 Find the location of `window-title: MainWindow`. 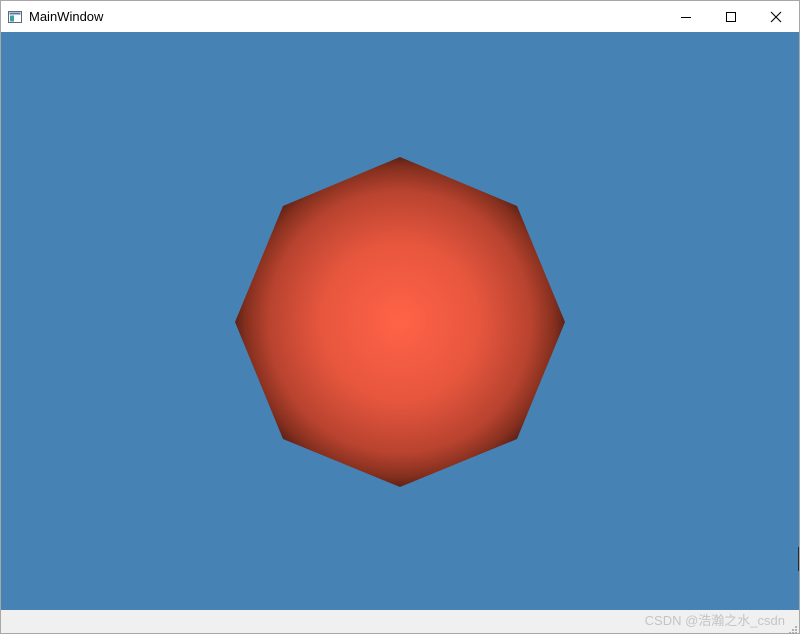

window-title: MainWindow is located at coordinates (66, 16).